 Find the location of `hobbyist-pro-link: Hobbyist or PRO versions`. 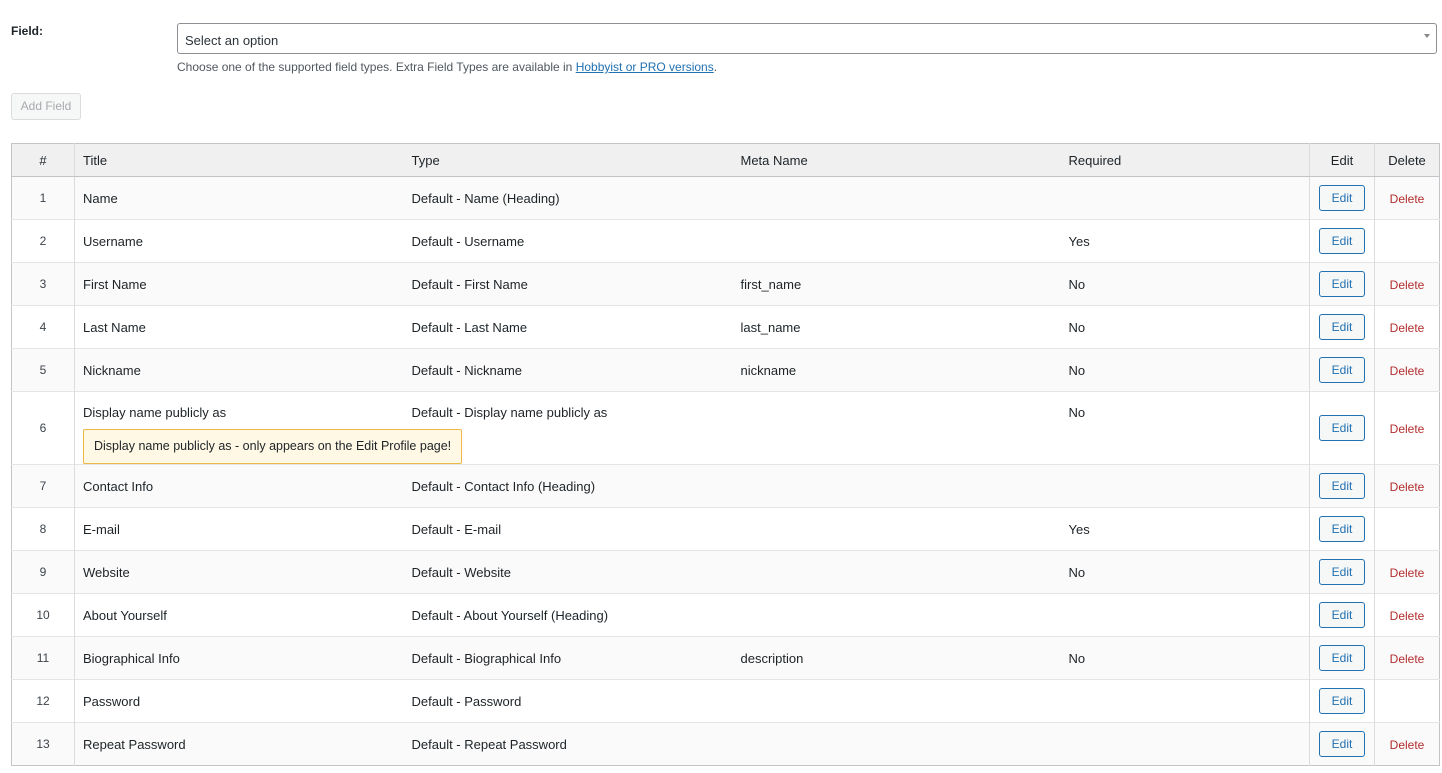

hobbyist-pro-link: Hobbyist or PRO versions is located at coordinates (645, 67).